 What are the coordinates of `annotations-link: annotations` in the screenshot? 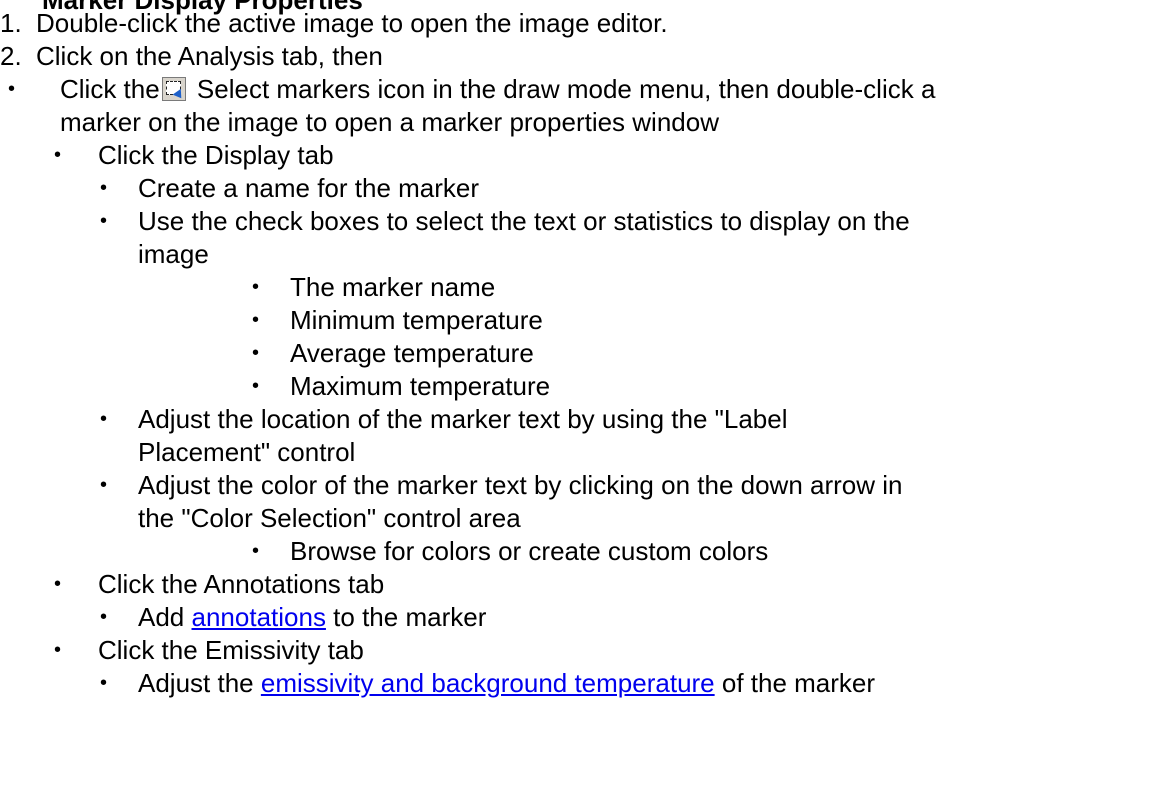 It's located at (259, 617).